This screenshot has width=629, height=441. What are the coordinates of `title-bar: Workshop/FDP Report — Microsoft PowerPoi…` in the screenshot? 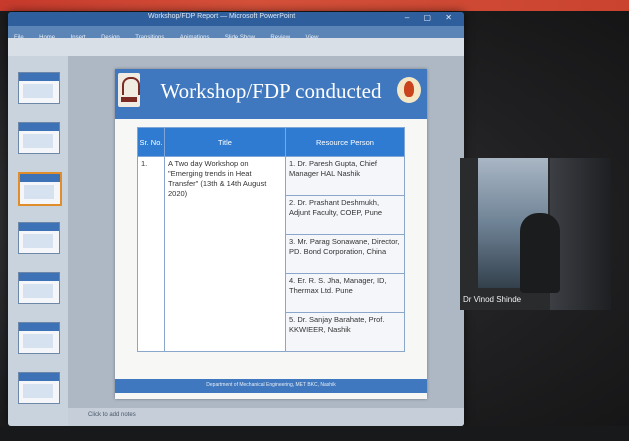 It's located at (236, 19).